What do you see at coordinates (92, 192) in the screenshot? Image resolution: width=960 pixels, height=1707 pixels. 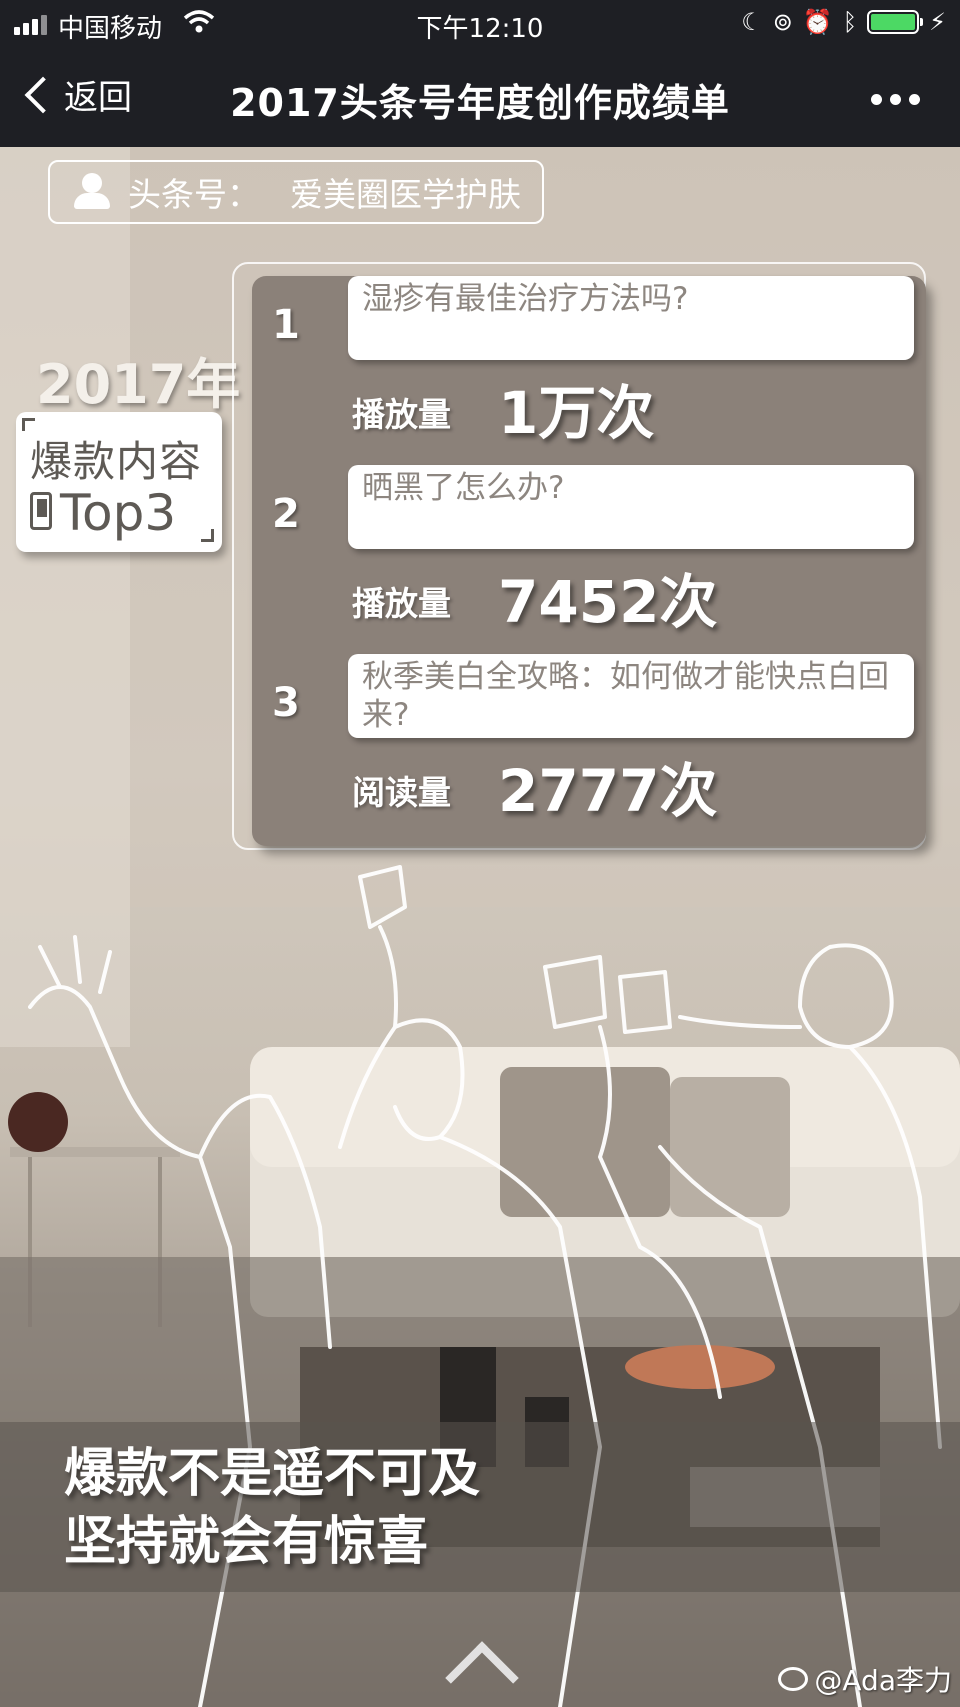 I see `person-icon` at bounding box center [92, 192].